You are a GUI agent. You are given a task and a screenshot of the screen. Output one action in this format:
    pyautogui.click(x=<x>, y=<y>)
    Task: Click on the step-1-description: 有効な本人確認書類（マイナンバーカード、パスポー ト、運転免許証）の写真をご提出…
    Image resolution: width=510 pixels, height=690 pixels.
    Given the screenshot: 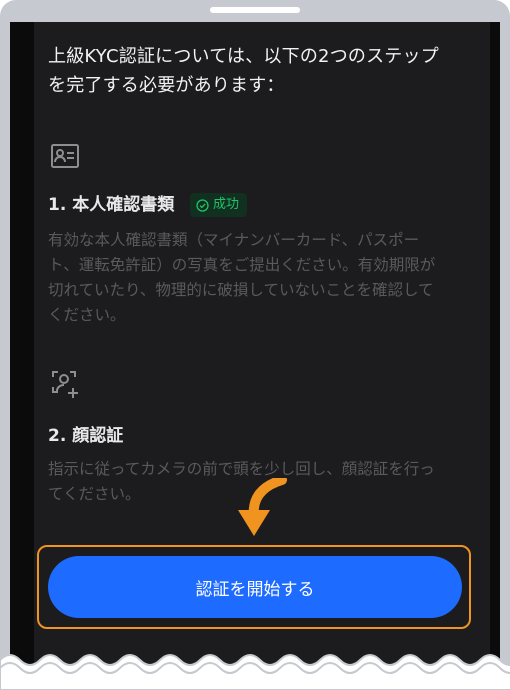 What is the action you would take?
    pyautogui.click(x=253, y=278)
    